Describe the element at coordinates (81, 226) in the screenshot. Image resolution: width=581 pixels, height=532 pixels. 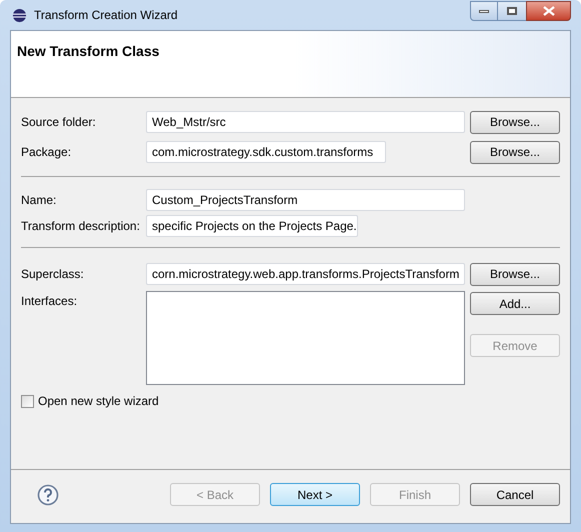
I see `field-label: Transform description:` at that location.